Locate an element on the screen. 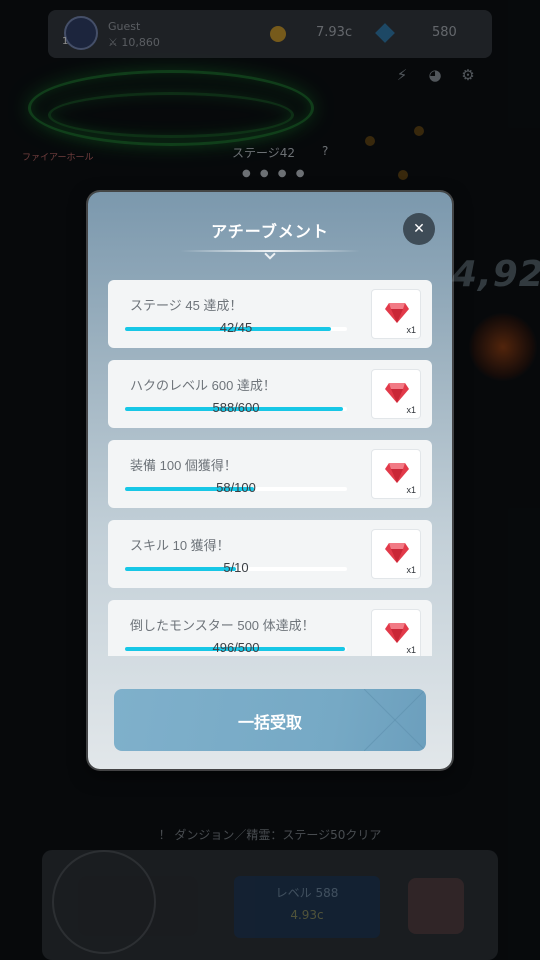  achievement-title: ハクのレベル 600 達成！ is located at coordinates (203, 385).